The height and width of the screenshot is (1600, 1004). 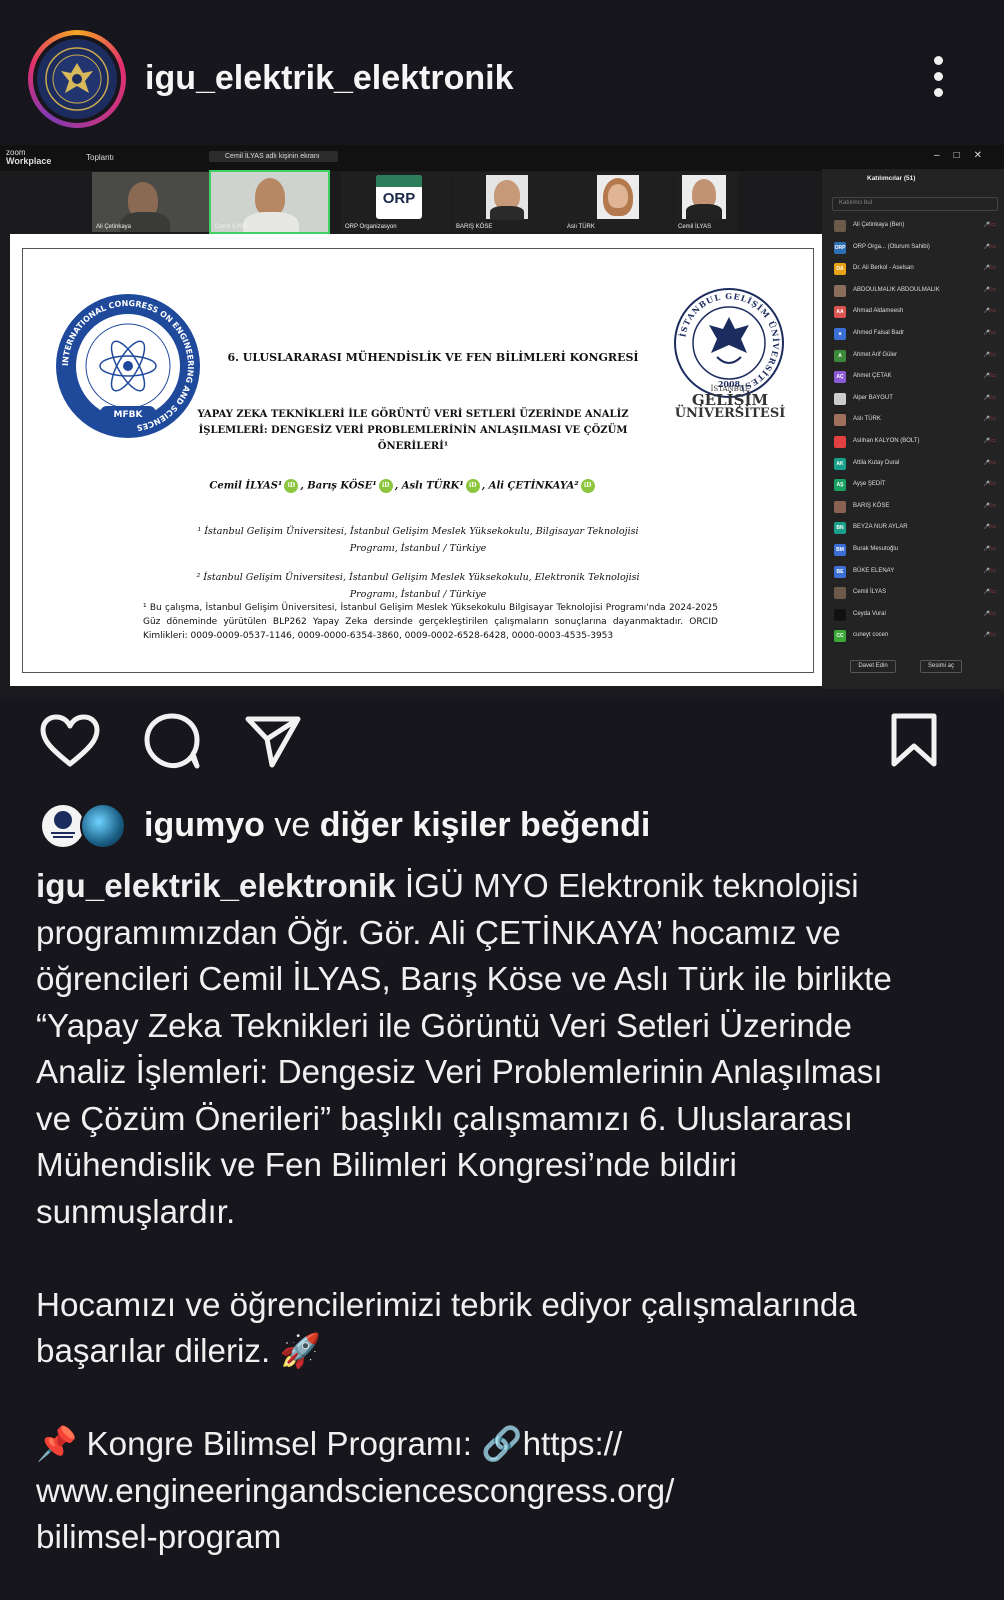 What do you see at coordinates (840, 636) in the screenshot?
I see `participant-avatar: CC` at bounding box center [840, 636].